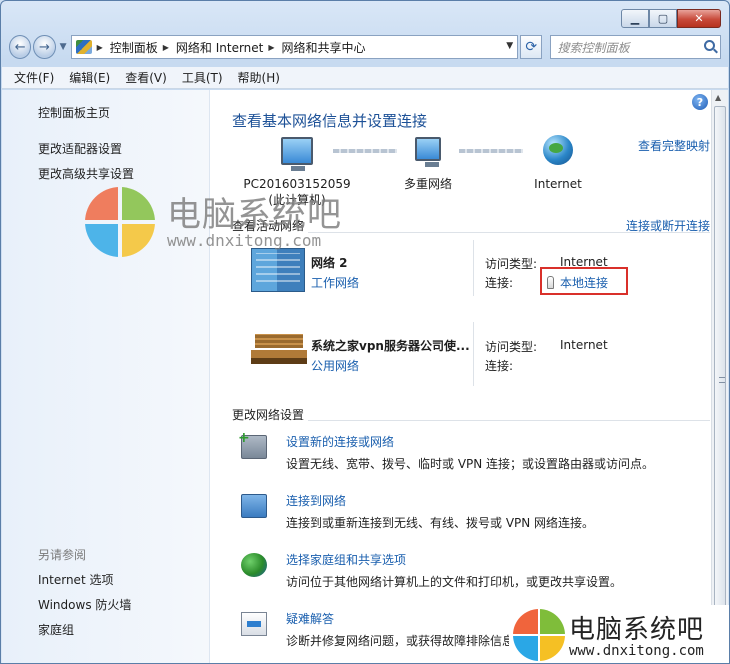  Describe the element at coordinates (499, 366) in the screenshot. I see `vpn-connection-label: 连接:` at that location.